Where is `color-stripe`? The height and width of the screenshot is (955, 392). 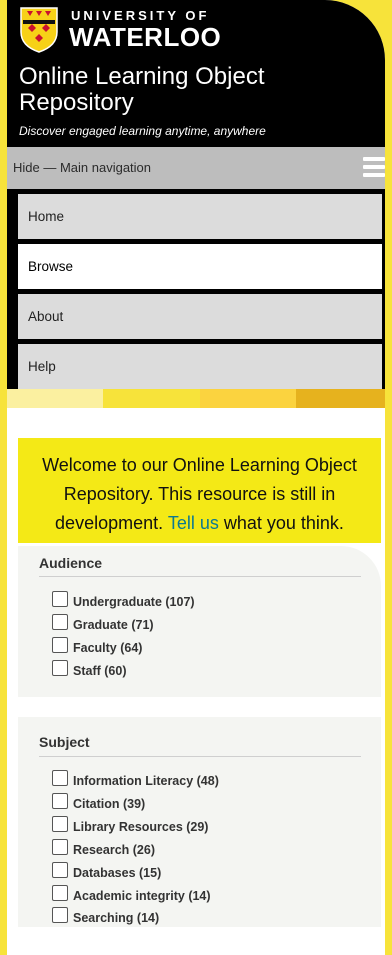
color-stripe is located at coordinates (196, 398).